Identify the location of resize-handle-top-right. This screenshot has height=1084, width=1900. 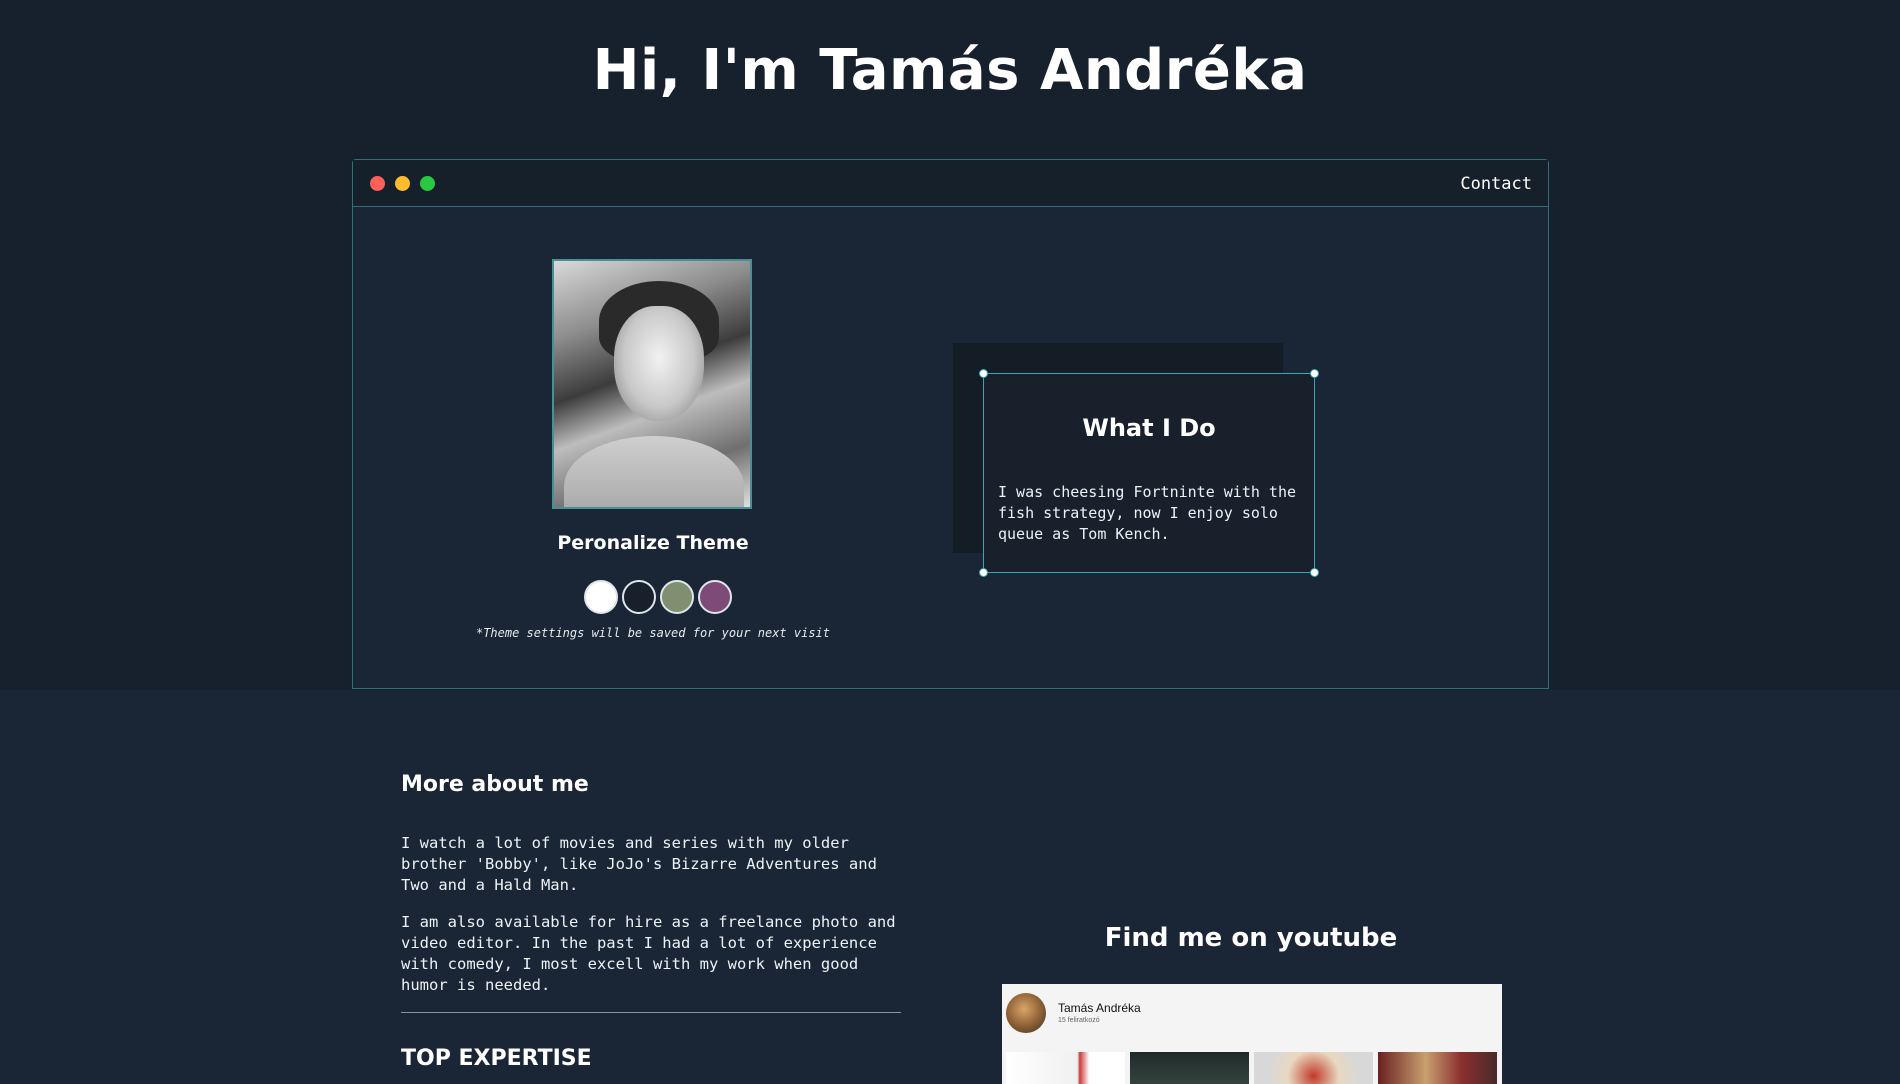
(1314, 373).